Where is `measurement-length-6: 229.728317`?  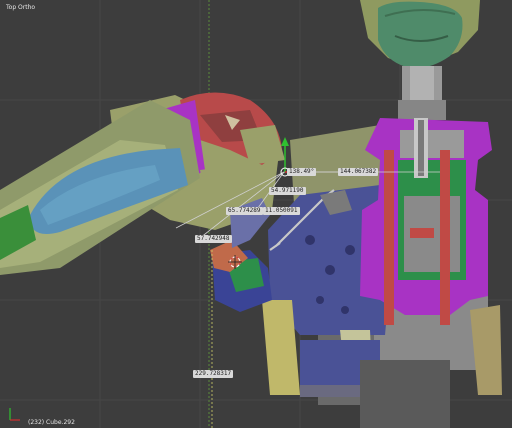
measurement-length-6: 229.728317 is located at coordinates (213, 374).